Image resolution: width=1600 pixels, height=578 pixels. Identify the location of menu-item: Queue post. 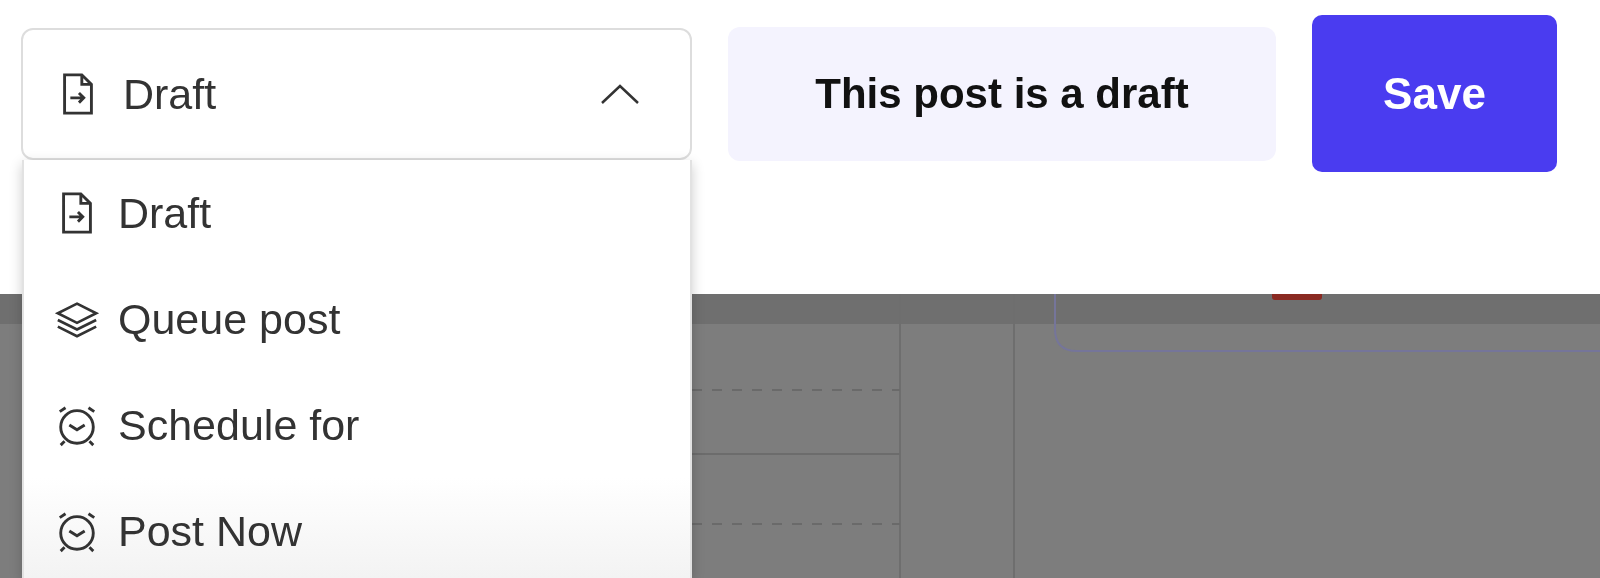
(357, 319).